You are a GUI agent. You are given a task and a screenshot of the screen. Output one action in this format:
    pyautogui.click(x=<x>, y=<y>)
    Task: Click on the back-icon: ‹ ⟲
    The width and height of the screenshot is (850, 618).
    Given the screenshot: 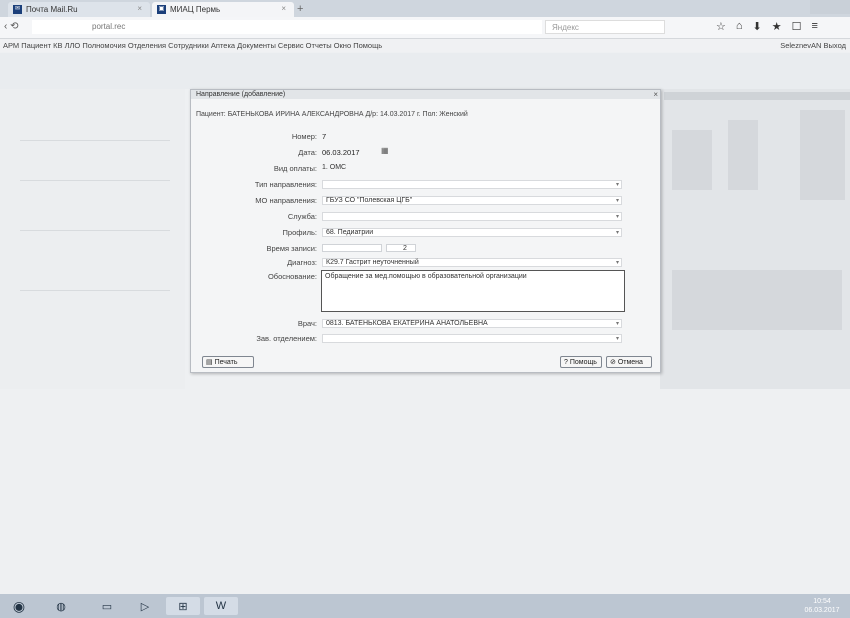 What is the action you would take?
    pyautogui.click(x=11, y=26)
    